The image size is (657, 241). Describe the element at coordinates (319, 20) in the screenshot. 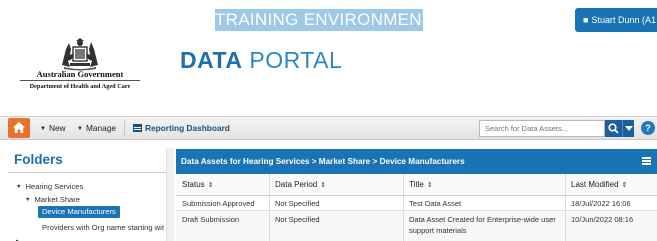

I see `environment-banner: TRAINING ENVIRONMENT` at that location.